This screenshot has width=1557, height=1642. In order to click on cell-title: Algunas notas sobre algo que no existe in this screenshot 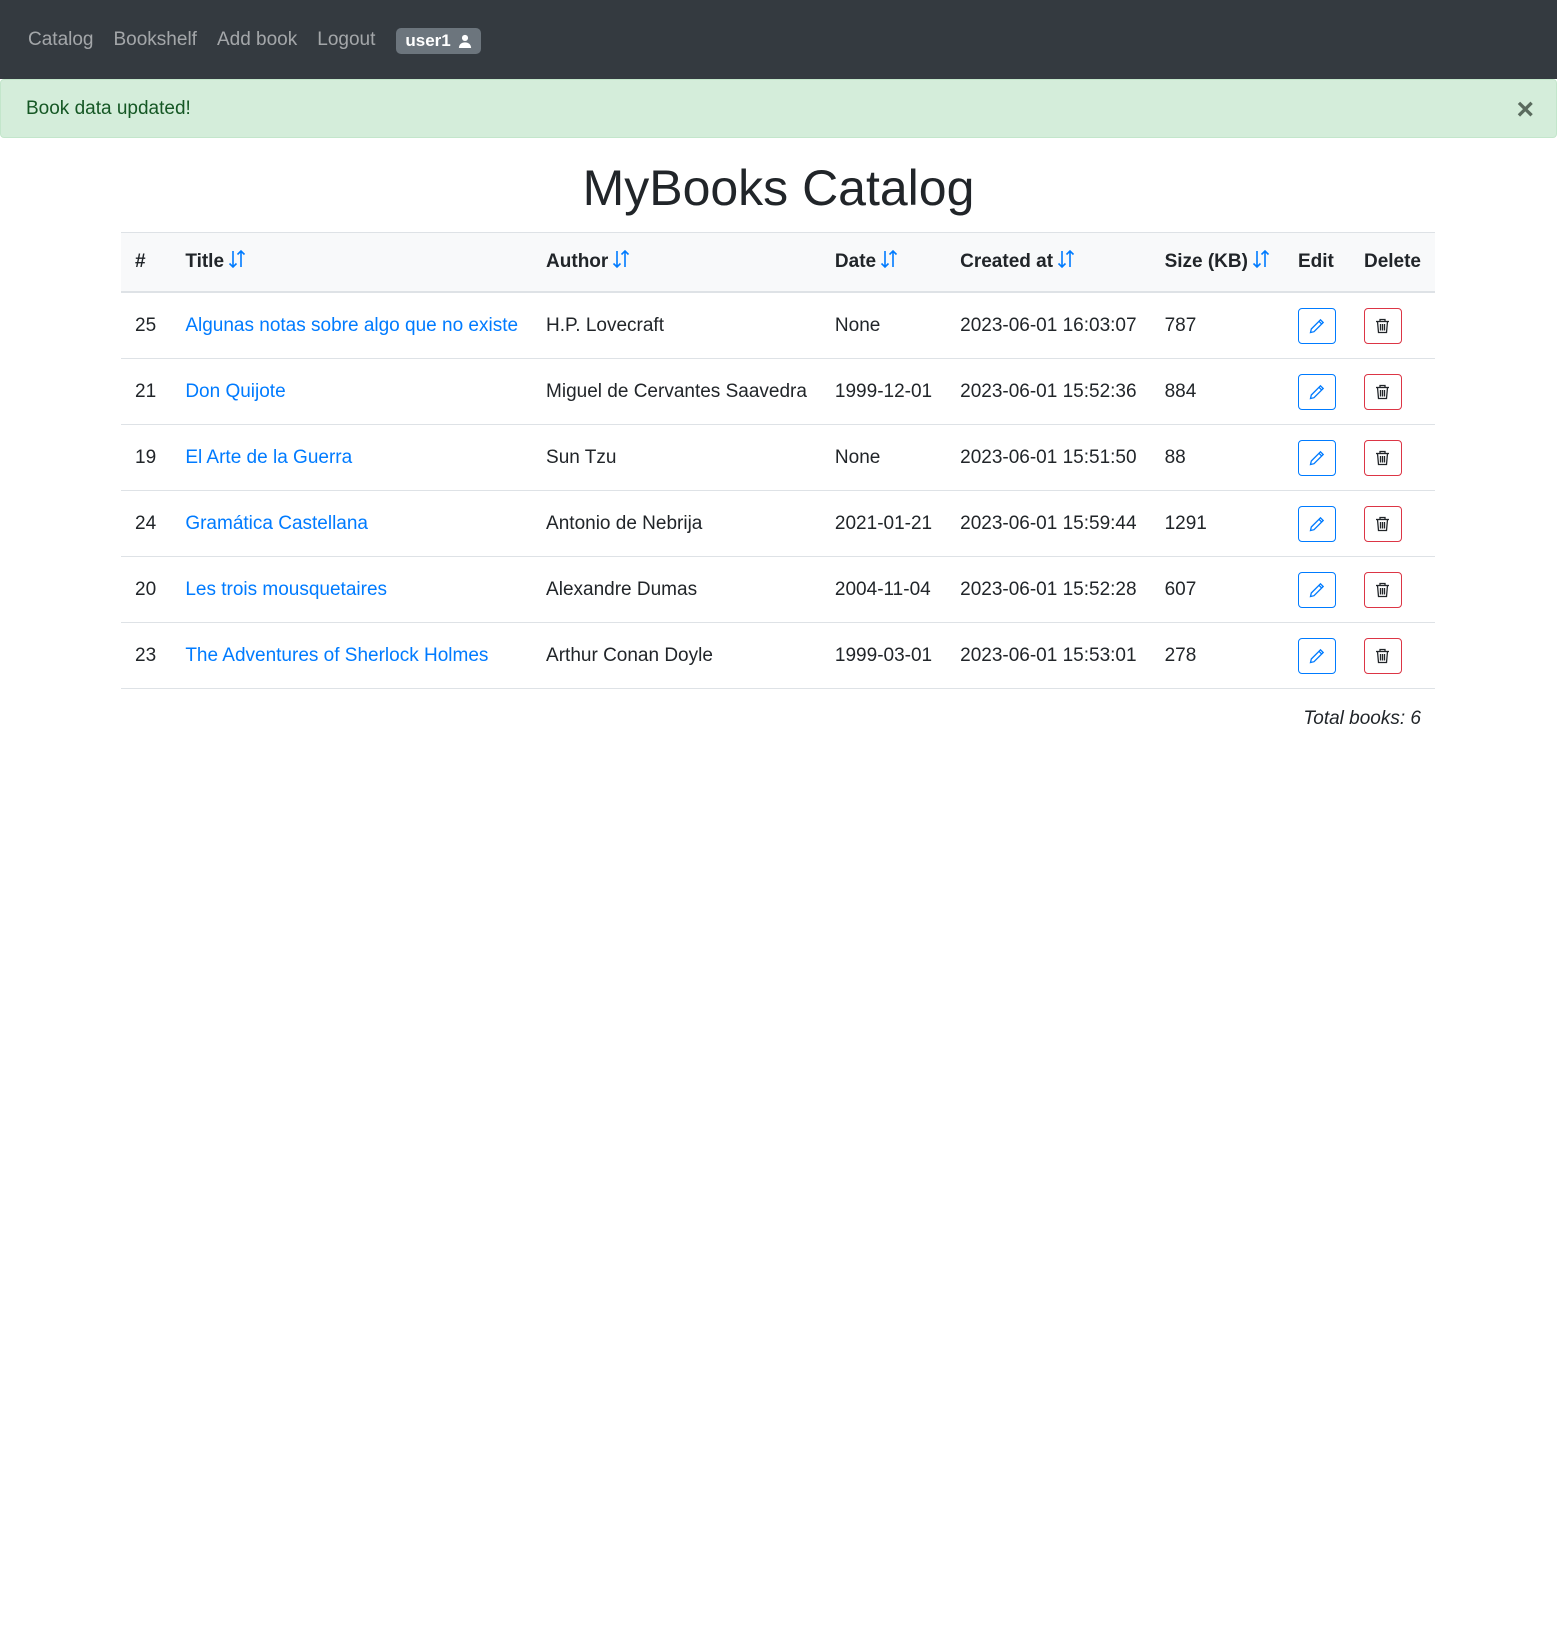, I will do `click(352, 325)`.